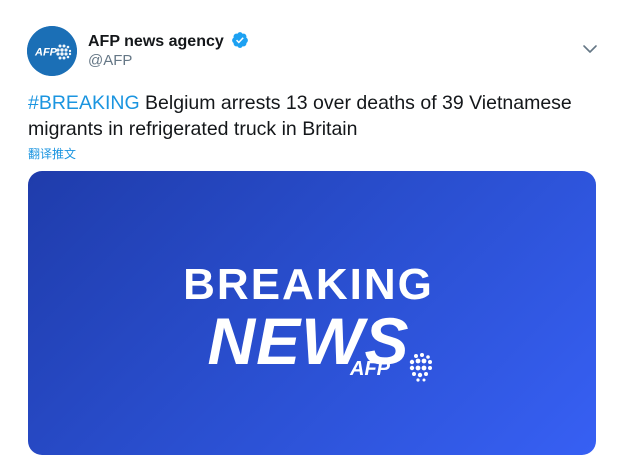 The height and width of the screenshot is (474, 620). Describe the element at coordinates (590, 49) in the screenshot. I see `chevron-down-icon` at that location.